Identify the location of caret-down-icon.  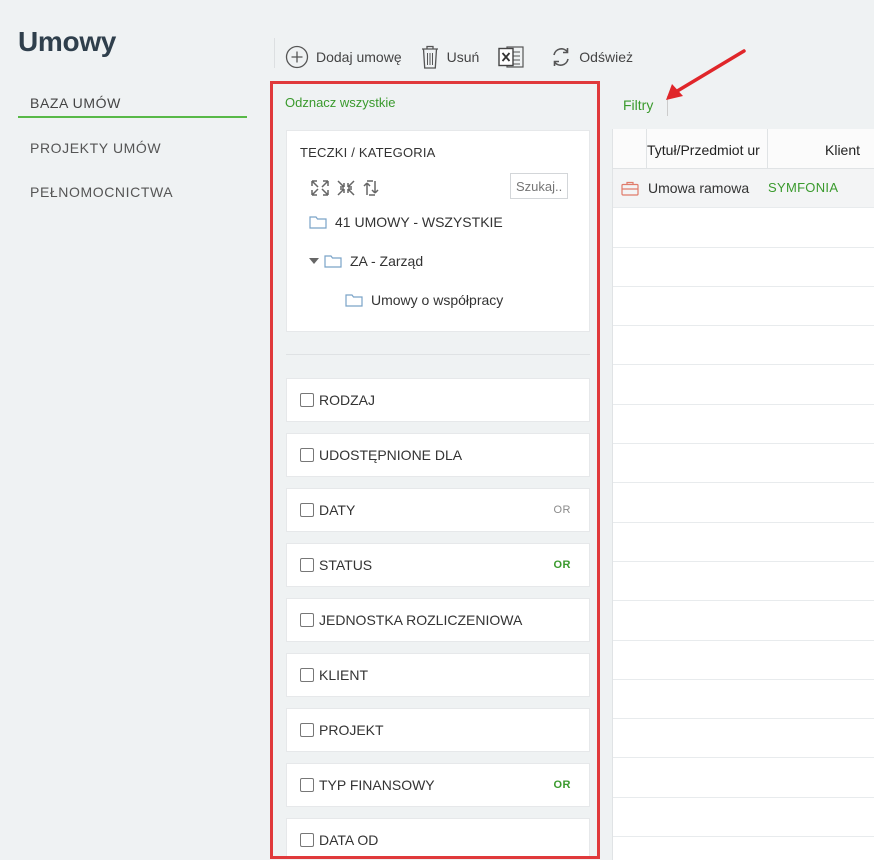
(314, 261).